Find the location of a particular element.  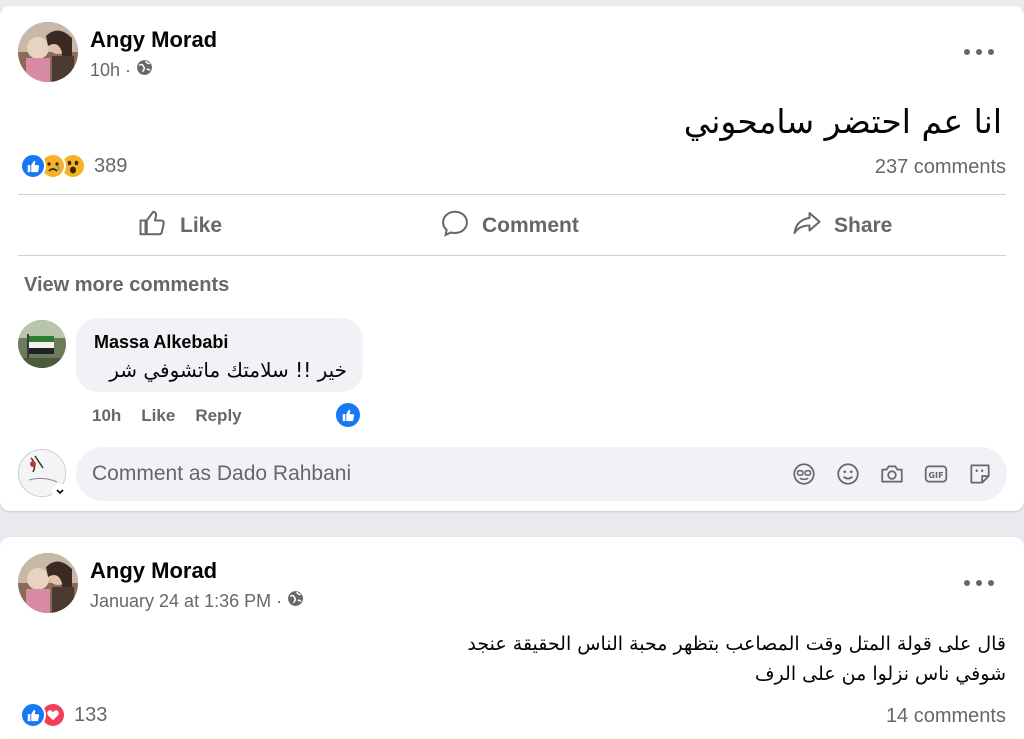

view-more-comments-link: View more comments is located at coordinates (126, 285).